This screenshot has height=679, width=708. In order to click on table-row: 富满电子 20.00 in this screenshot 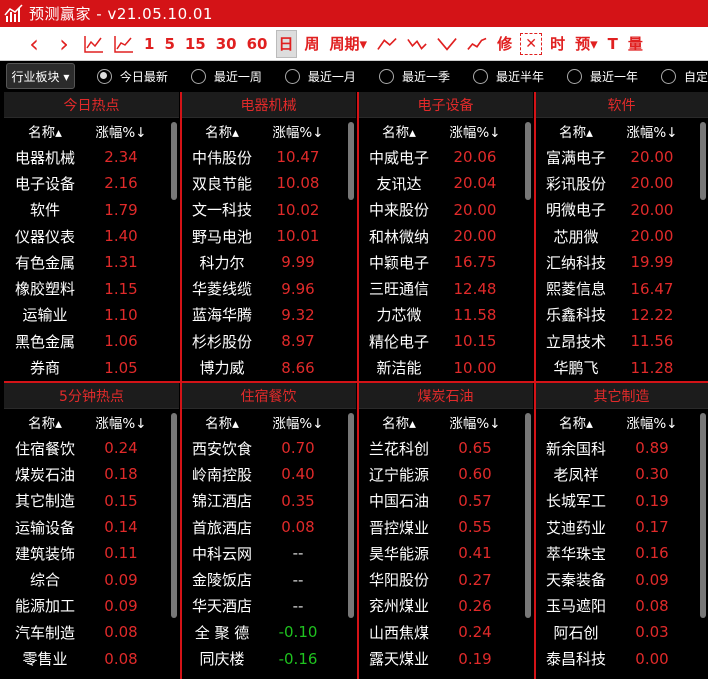, I will do `click(621, 157)`.